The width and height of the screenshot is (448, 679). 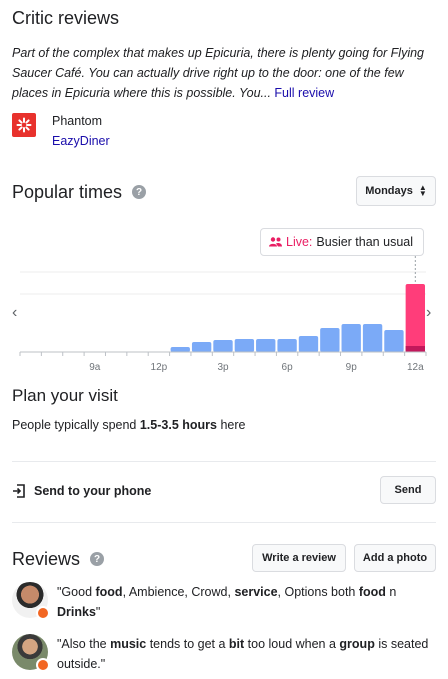 I want to click on usual-level-bar, so click(x=415, y=349).